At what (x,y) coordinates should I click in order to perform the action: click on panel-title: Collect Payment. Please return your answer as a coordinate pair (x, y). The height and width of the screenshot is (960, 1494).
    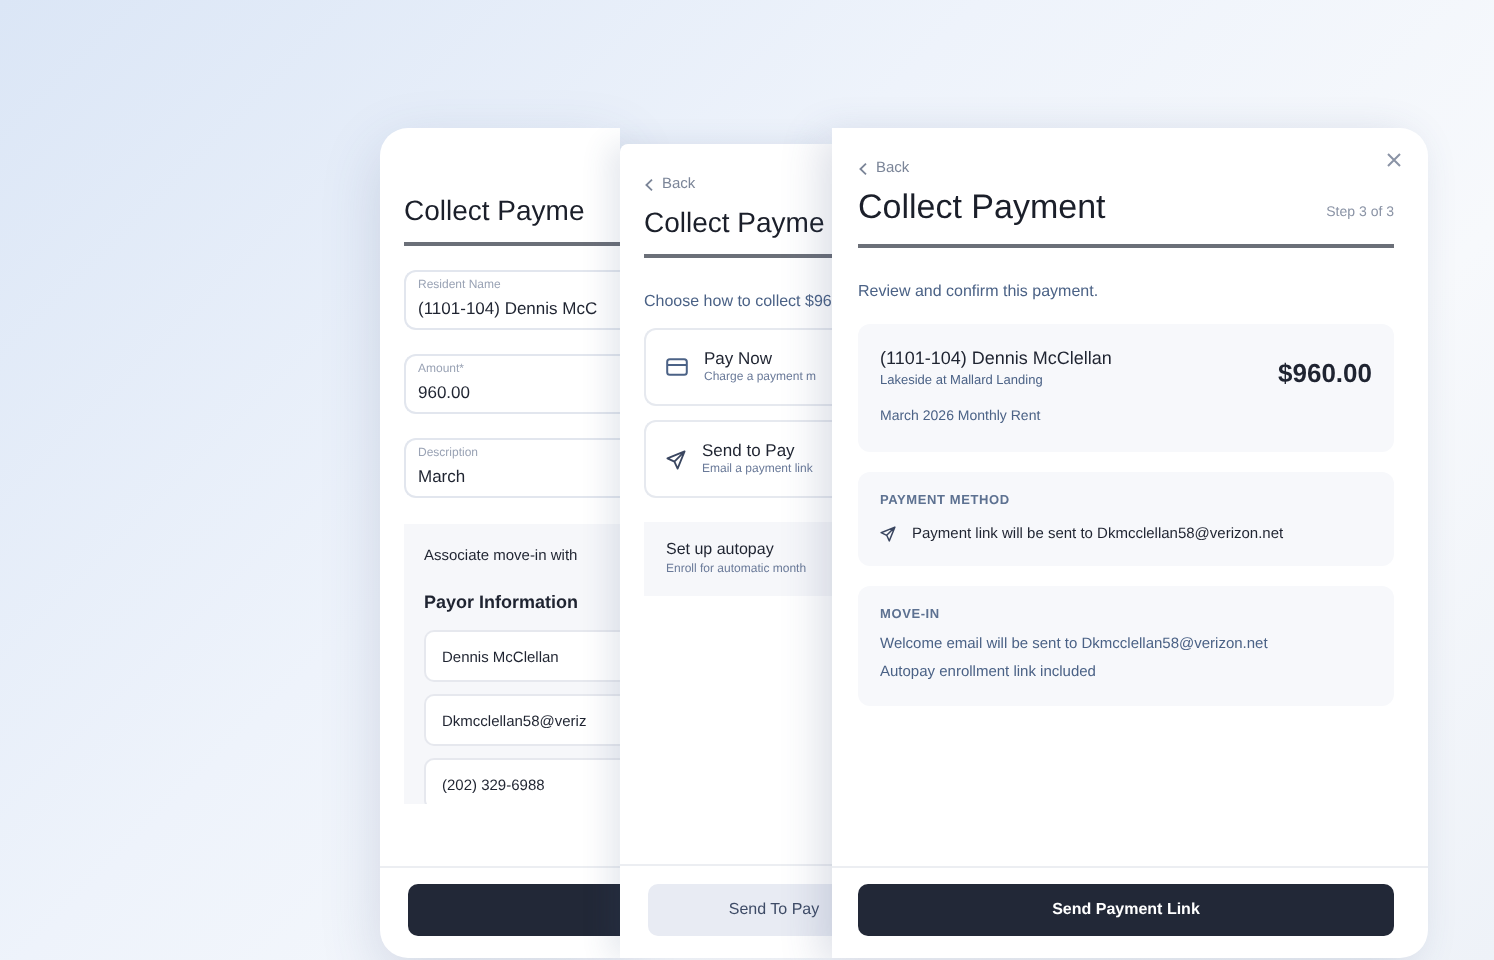
    Looking at the image, I should click on (982, 208).